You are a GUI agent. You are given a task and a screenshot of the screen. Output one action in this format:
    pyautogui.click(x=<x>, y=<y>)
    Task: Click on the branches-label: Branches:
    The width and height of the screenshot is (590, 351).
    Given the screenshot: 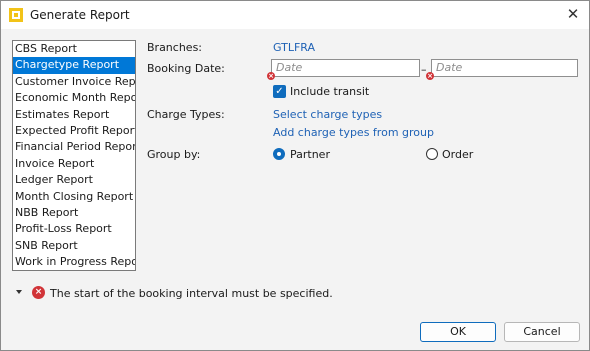 What is the action you would take?
    pyautogui.click(x=175, y=47)
    